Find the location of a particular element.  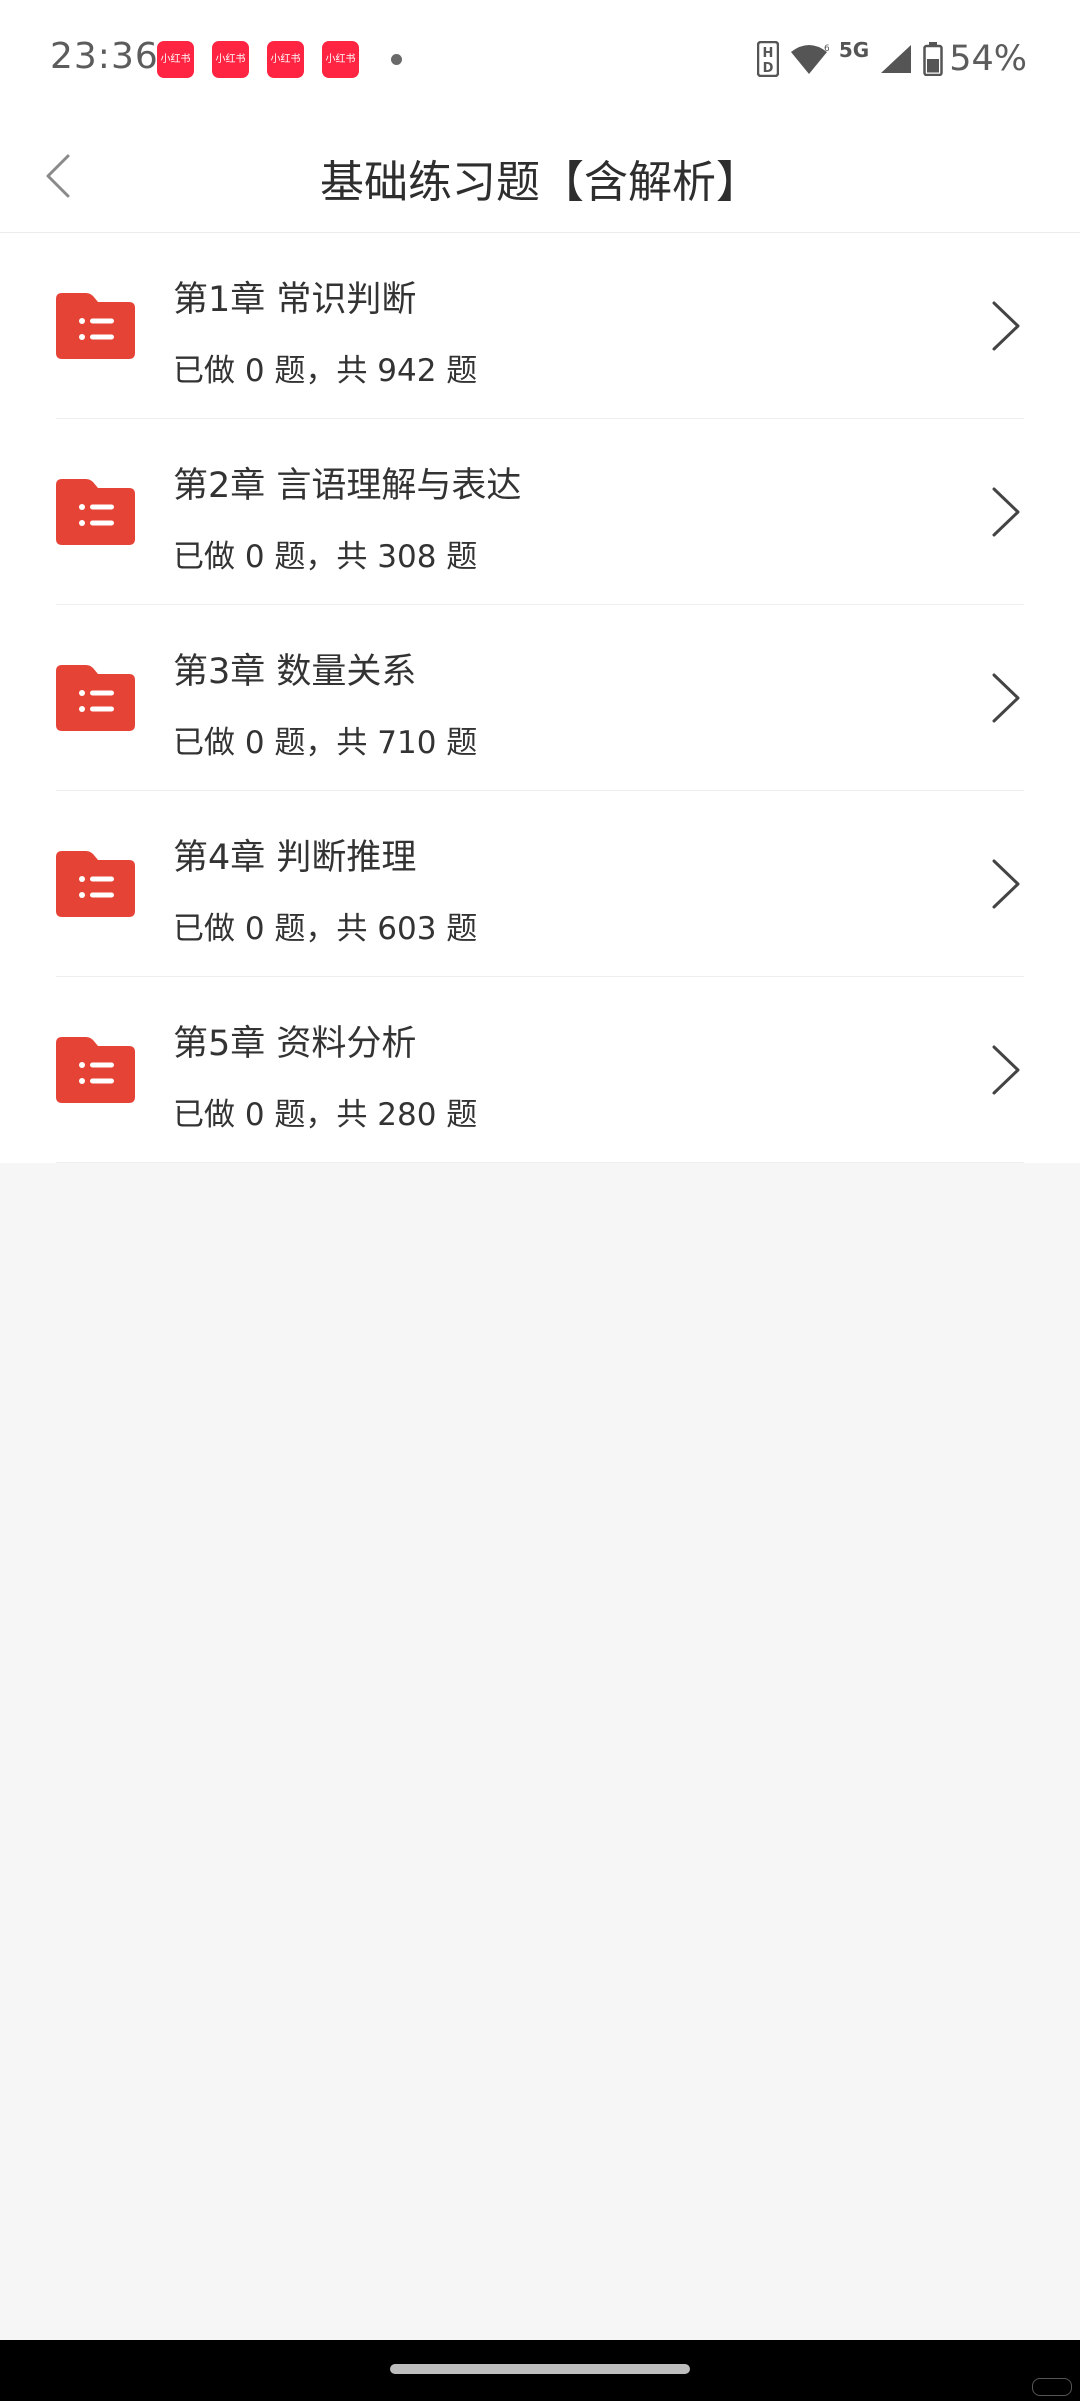

chapter-title: 第4章 判断推理 is located at coordinates (295, 858).